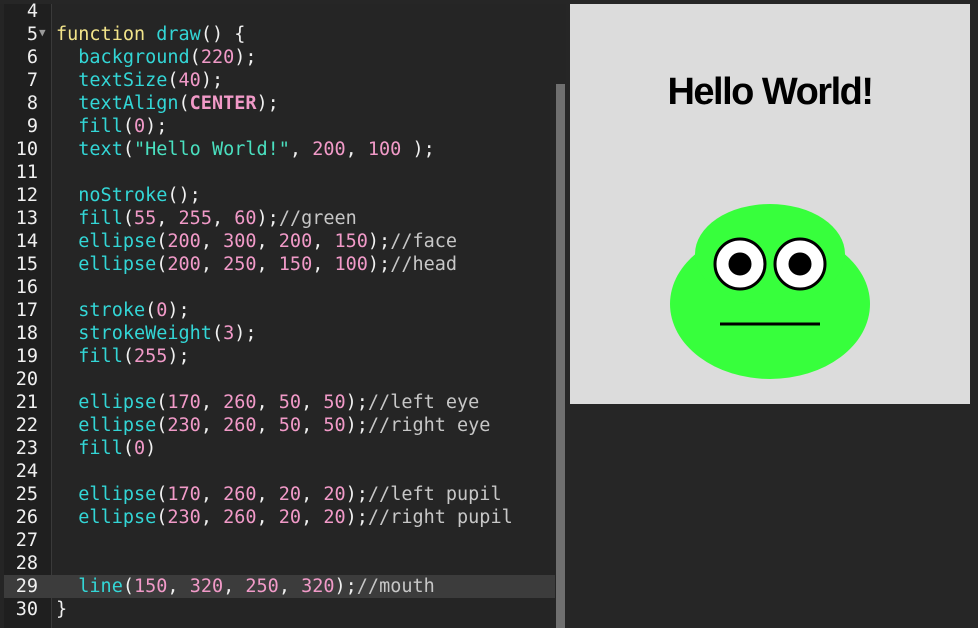 This screenshot has height=628, width=978. Describe the element at coordinates (278, 103) in the screenshot. I see `code-line: 8 textAlign(CENTER);` at that location.